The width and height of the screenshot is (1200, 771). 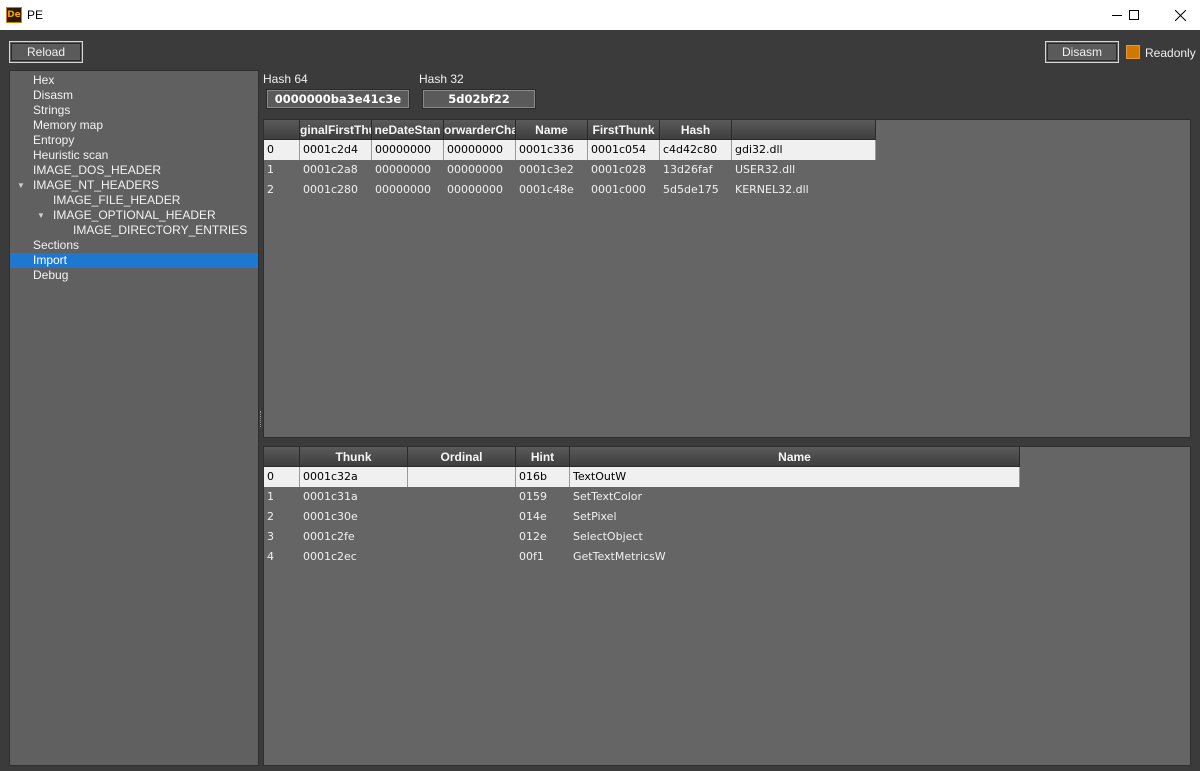 What do you see at coordinates (1170, 53) in the screenshot?
I see `readonly-label: Readonly` at bounding box center [1170, 53].